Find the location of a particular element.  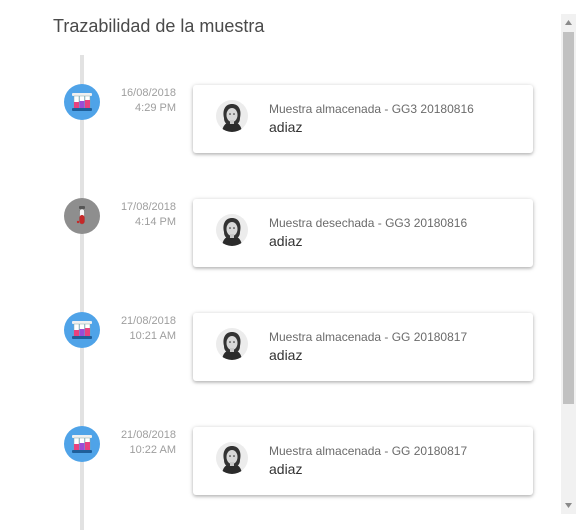

entry-datetime: 21/08/2018 10:22 AM is located at coordinates (138, 443).